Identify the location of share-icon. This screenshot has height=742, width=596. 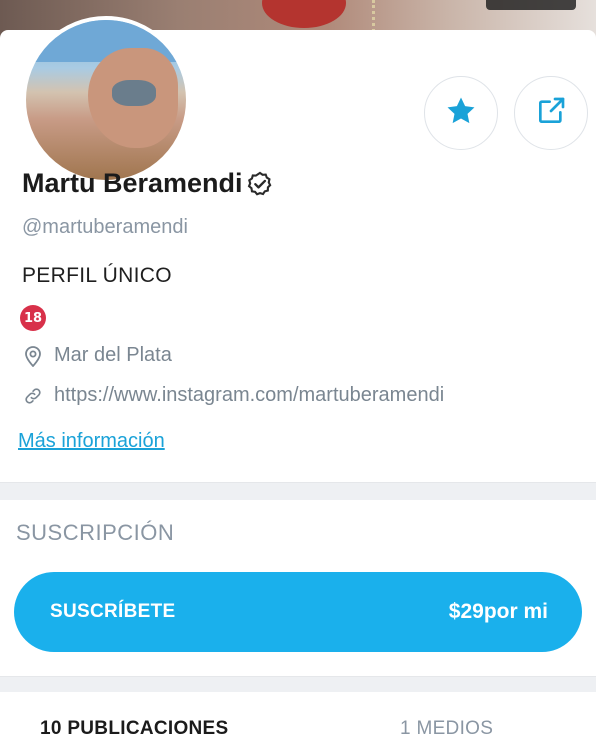
(551, 113).